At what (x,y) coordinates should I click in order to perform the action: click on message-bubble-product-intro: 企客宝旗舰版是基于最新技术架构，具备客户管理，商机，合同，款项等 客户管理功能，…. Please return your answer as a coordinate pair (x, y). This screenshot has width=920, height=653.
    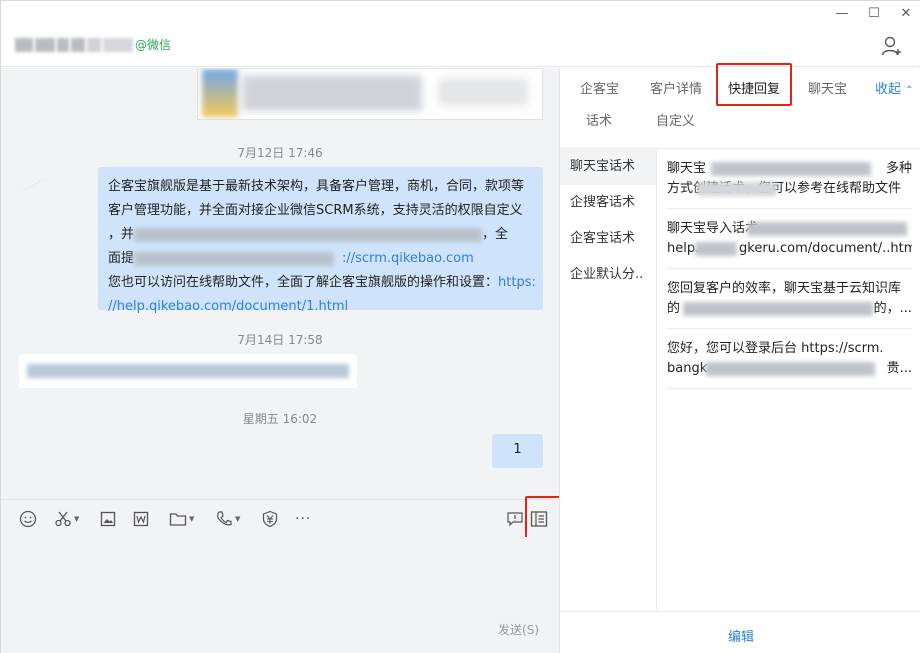
    Looking at the image, I should click on (320, 240).